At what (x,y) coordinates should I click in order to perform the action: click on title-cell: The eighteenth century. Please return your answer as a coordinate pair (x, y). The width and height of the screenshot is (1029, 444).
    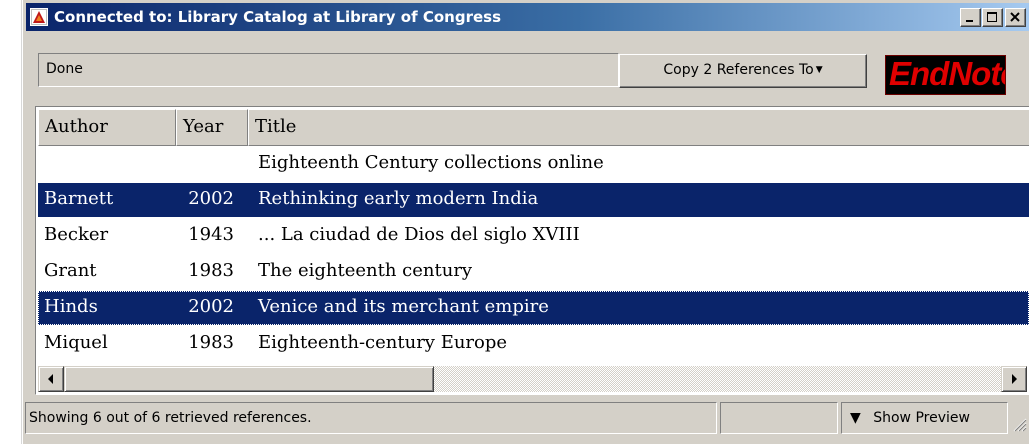
    Looking at the image, I should click on (365, 270).